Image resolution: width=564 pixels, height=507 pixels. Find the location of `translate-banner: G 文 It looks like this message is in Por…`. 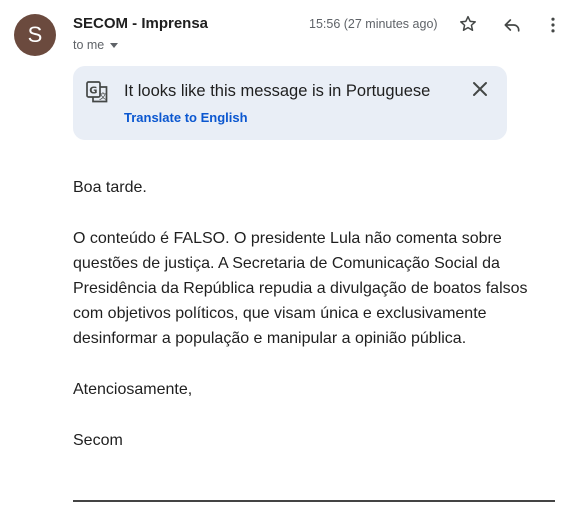

translate-banner: G 文 It looks like this message is in Por… is located at coordinates (290, 103).